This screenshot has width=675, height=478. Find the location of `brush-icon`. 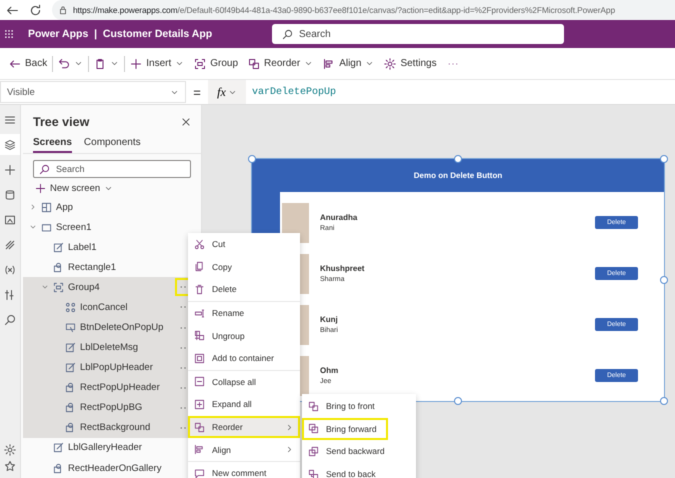

brush-icon is located at coordinates (10, 244).